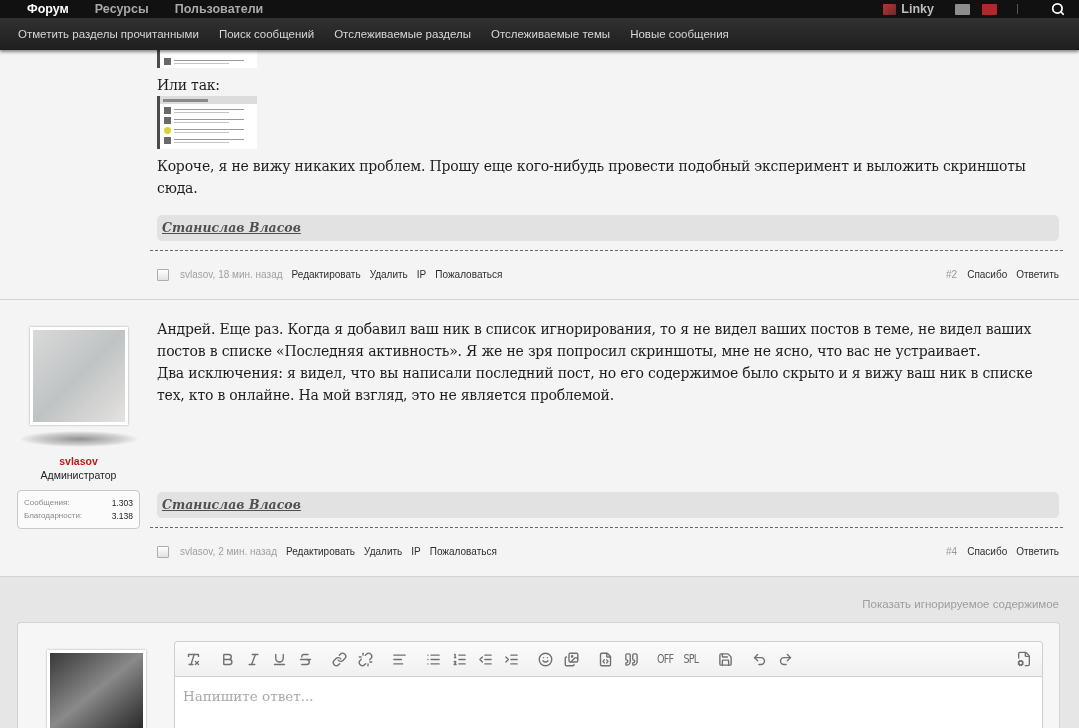 This screenshot has height=728, width=1079. Describe the element at coordinates (108, 34) in the screenshot. I see `sub-nav-link: Отметить разделы прочитанными` at that location.